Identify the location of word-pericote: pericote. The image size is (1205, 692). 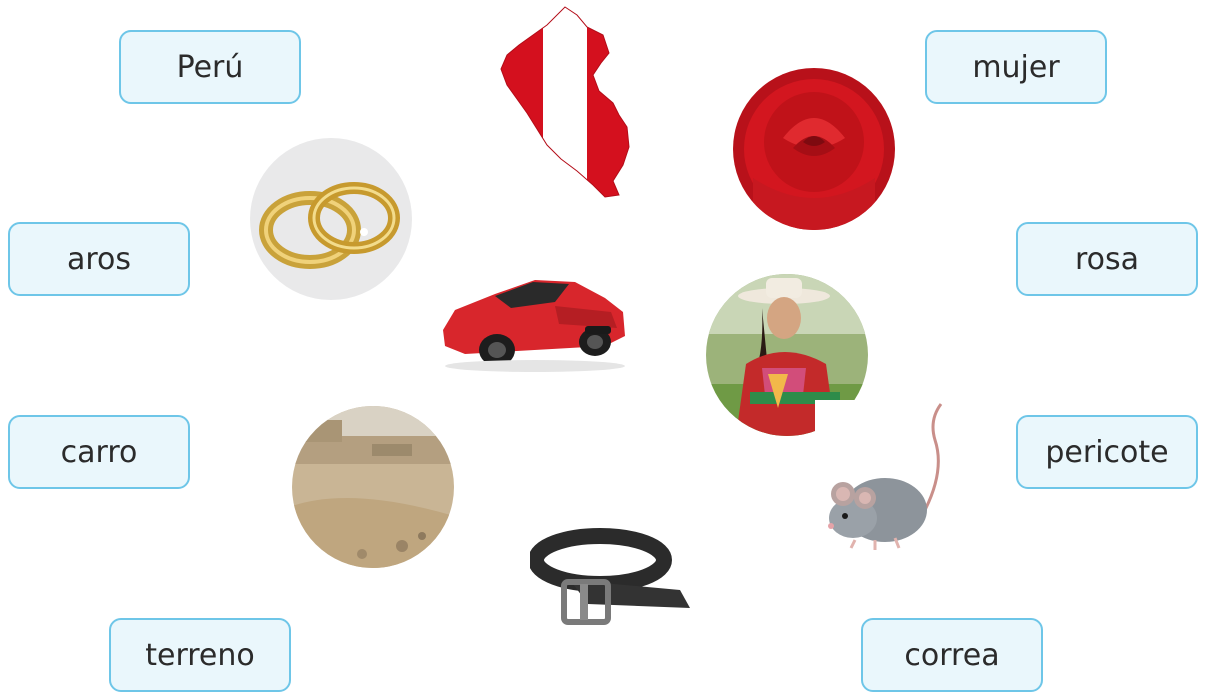
(1107, 452).